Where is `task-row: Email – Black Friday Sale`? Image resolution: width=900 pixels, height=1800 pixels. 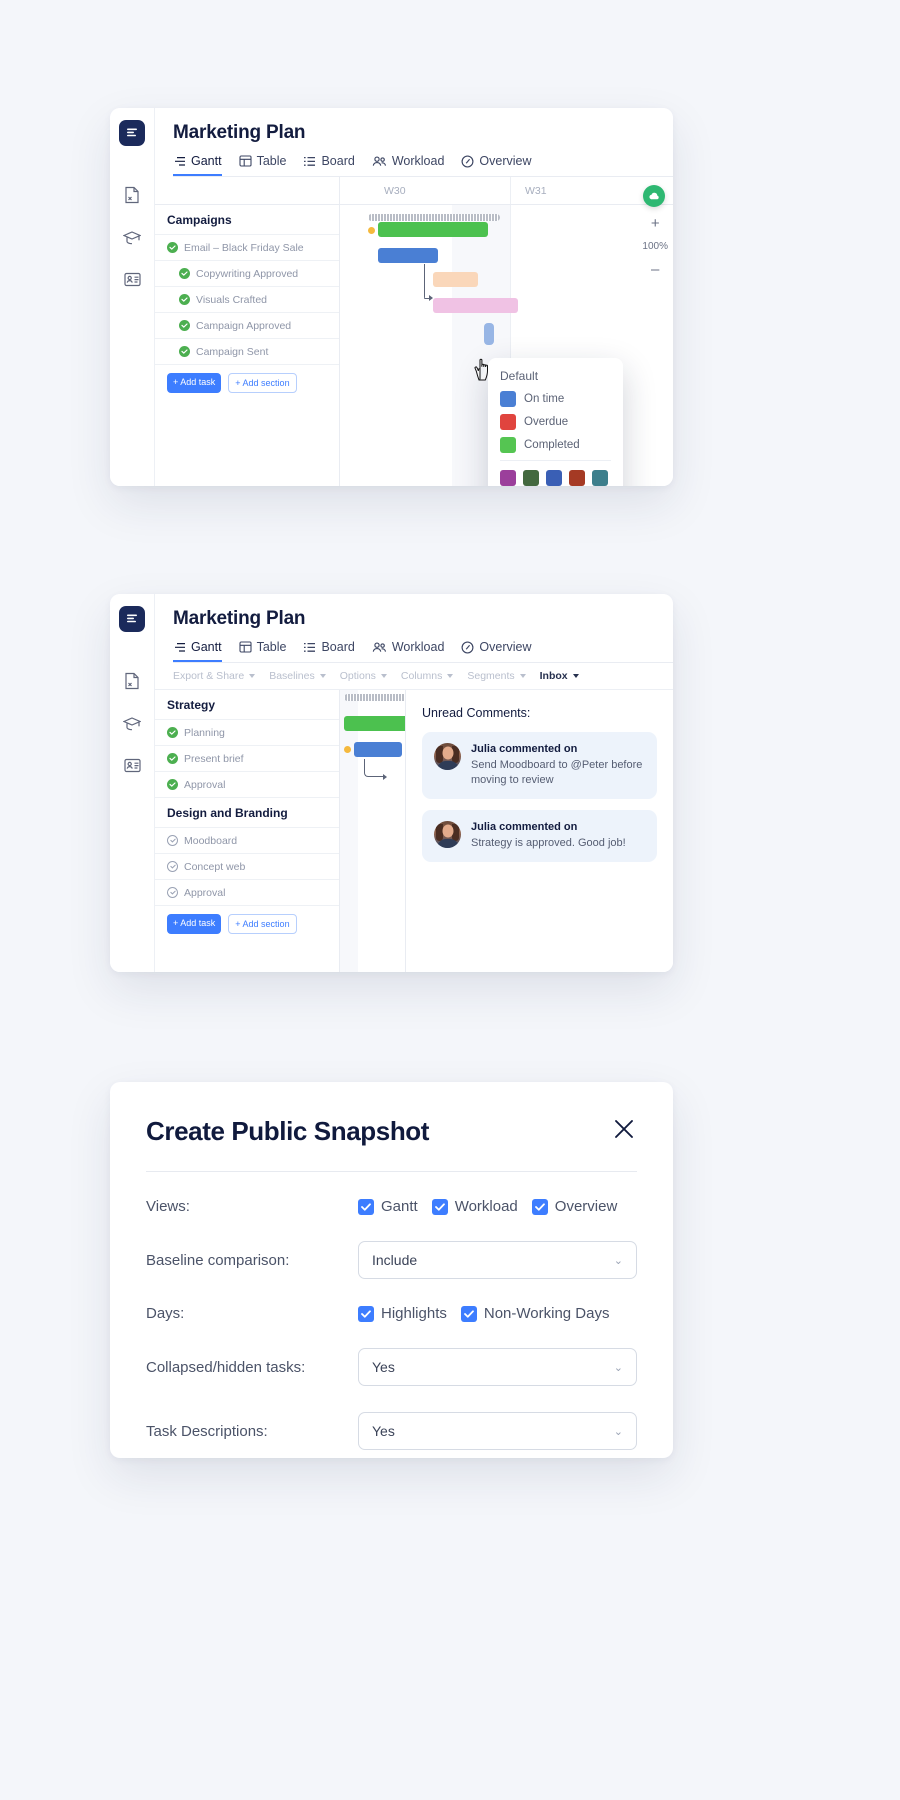
task-row: Email – Black Friday Sale is located at coordinates (247, 248).